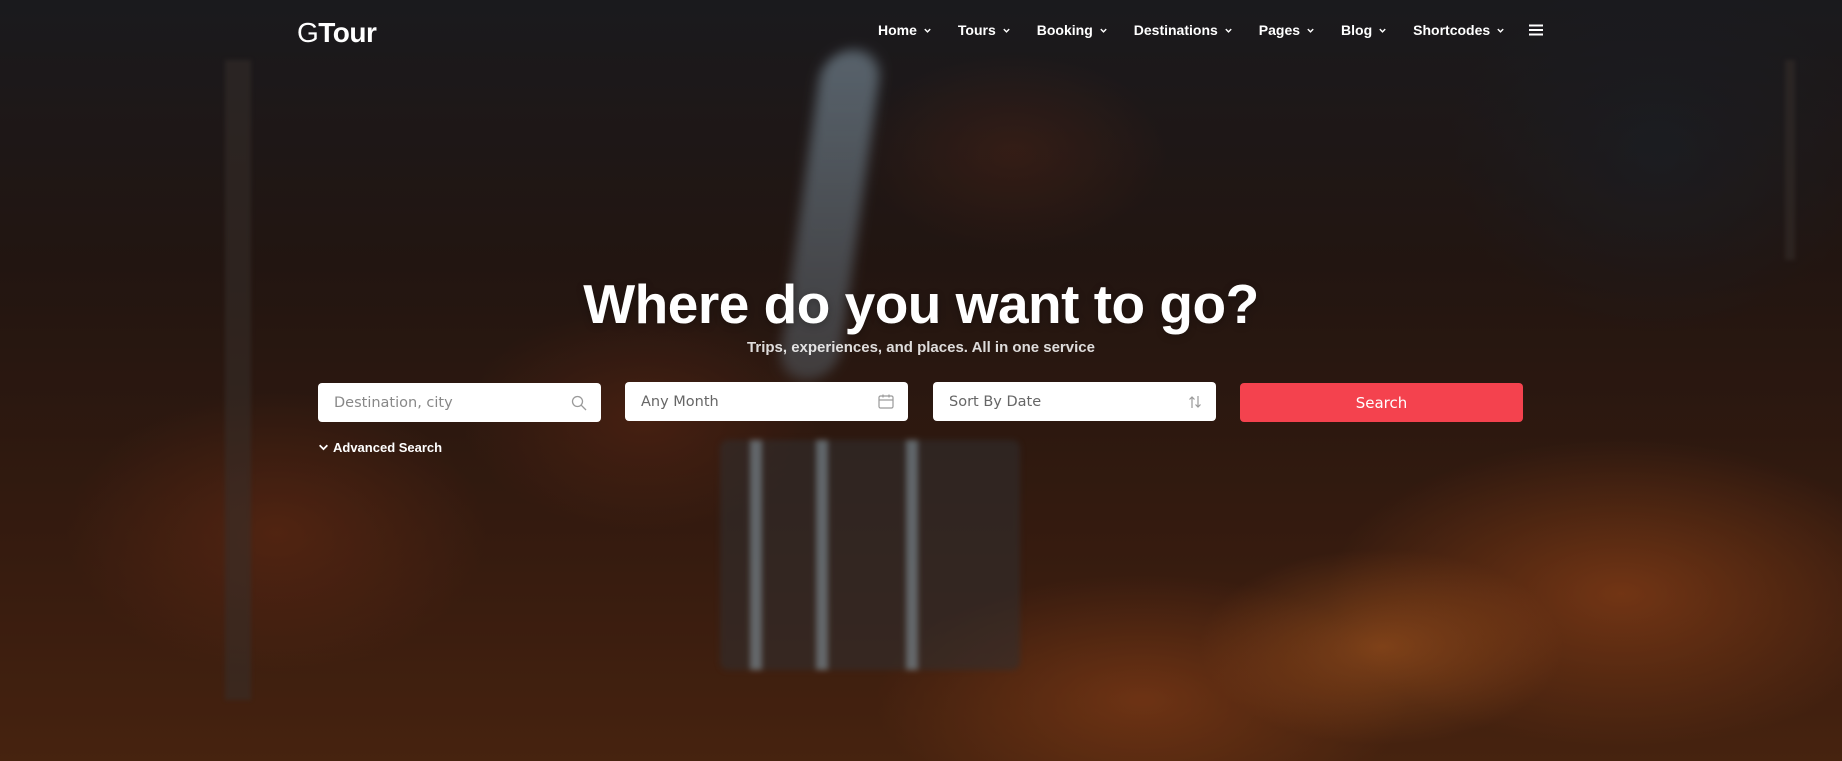  What do you see at coordinates (1279, 30) in the screenshot?
I see `nav-label: Pages` at bounding box center [1279, 30].